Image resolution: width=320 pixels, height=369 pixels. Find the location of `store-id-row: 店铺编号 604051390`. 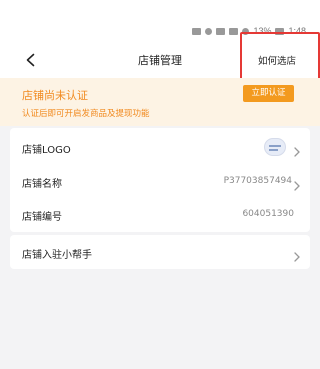

store-id-row: 店铺编号 604051390 is located at coordinates (160, 214).